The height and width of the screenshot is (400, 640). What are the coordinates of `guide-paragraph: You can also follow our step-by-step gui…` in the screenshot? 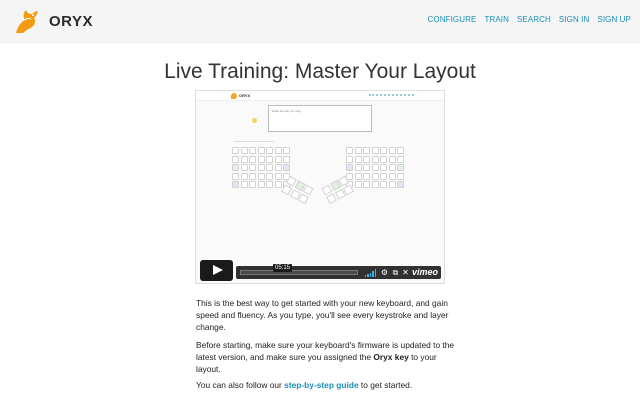 It's located at (326, 385).